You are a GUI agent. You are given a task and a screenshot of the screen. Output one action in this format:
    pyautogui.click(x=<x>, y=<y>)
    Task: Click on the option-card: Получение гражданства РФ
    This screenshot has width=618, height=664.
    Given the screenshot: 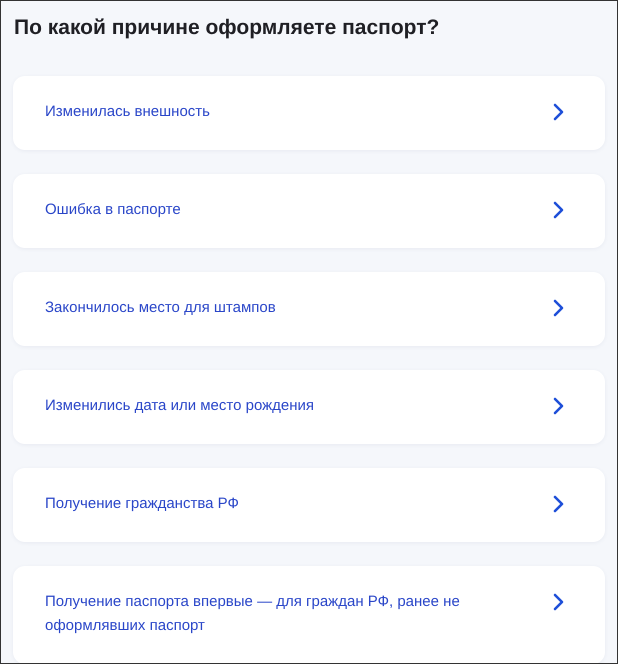 What is the action you would take?
    pyautogui.click(x=309, y=505)
    